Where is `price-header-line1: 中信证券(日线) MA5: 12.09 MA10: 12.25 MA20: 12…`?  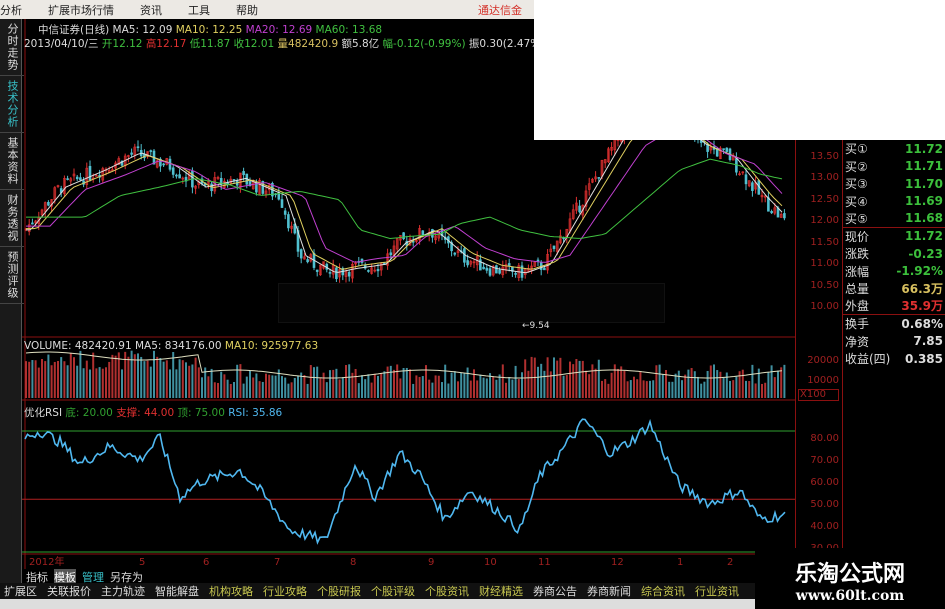 price-header-line1: 中信证券(日线) MA5: 12.09 MA10: 12.25 MA20: 12… is located at coordinates (210, 29).